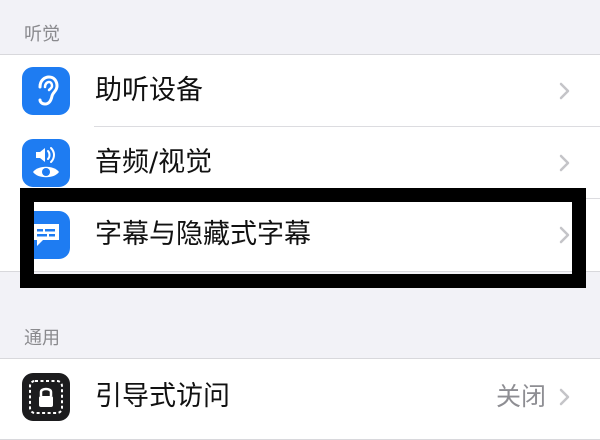 This screenshot has height=440, width=600. What do you see at coordinates (42, 338) in the screenshot?
I see `section-header-general: 通用` at bounding box center [42, 338].